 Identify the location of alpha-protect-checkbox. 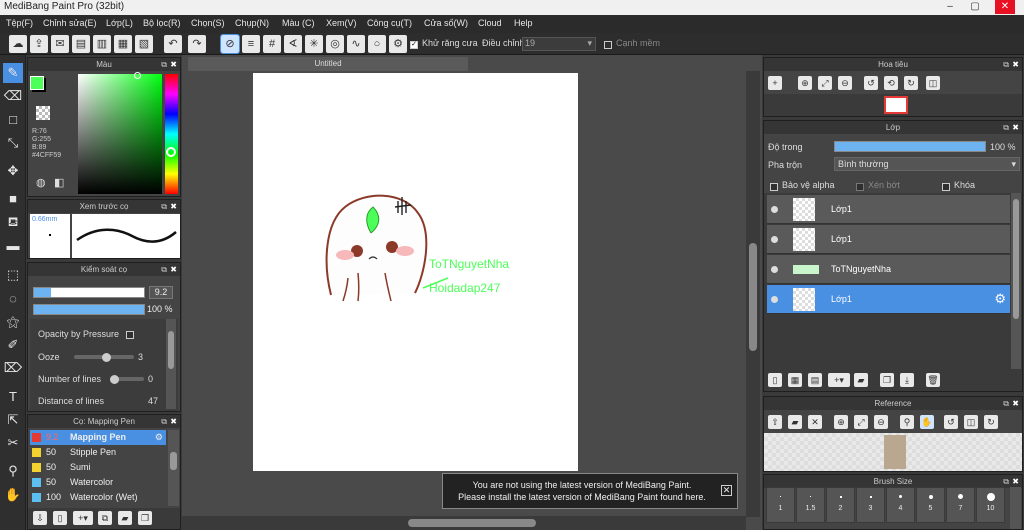
(774, 186).